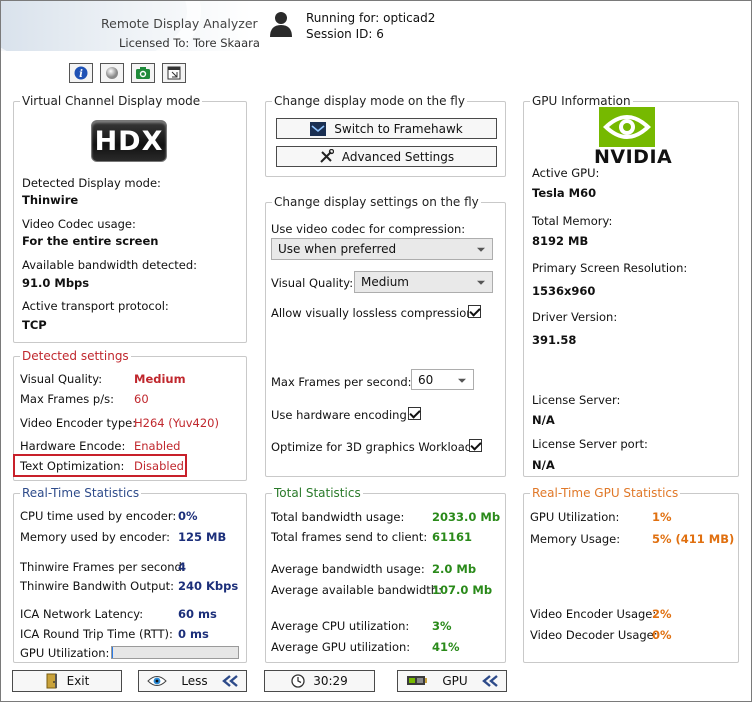  What do you see at coordinates (662, 517) in the screenshot?
I see `rg-util-value: 1%` at bounding box center [662, 517].